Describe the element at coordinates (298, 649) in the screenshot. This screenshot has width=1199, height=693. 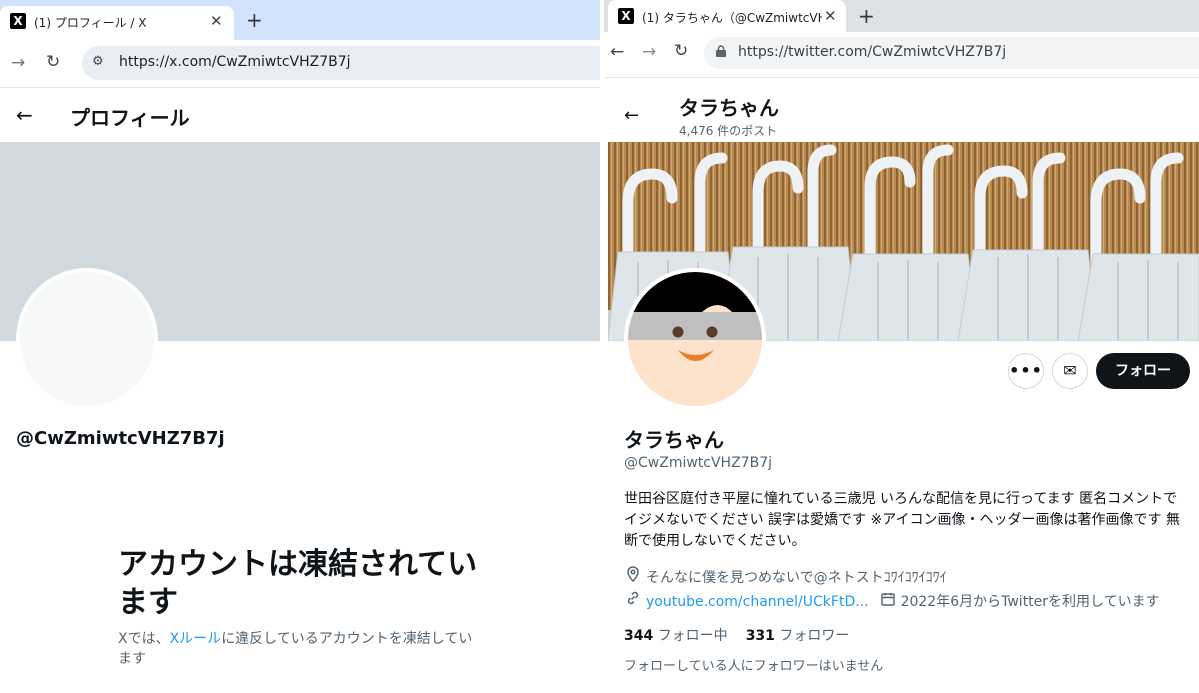
I see `suspended-description: Xでは、Xルールに違反しているアカウントを凍結しています` at that location.